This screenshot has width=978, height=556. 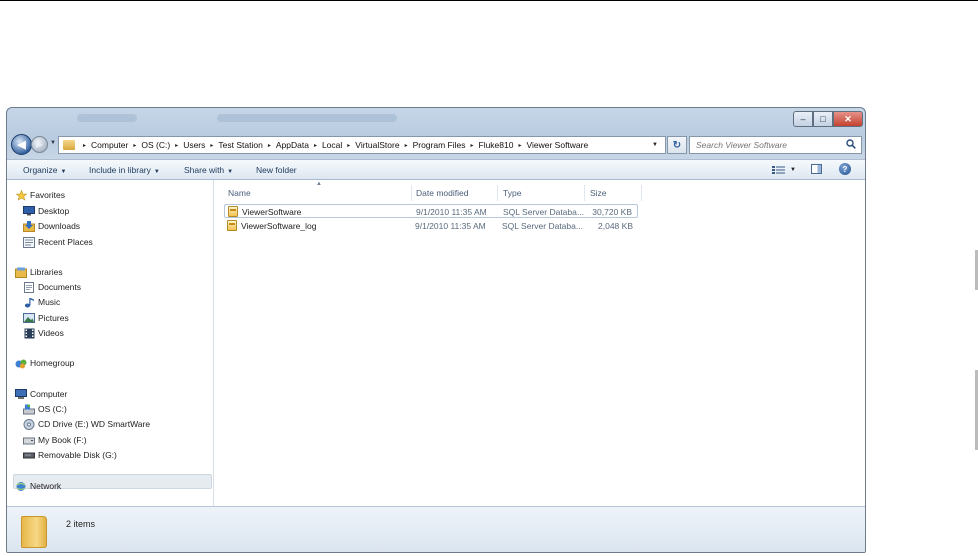 I want to click on search-icon, so click(x=851, y=145).